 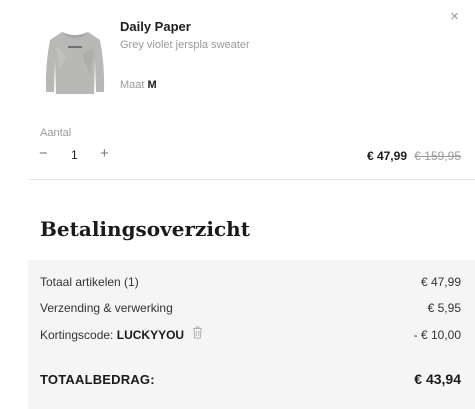 What do you see at coordinates (152, 85) in the screenshot?
I see `size-value: M` at bounding box center [152, 85].